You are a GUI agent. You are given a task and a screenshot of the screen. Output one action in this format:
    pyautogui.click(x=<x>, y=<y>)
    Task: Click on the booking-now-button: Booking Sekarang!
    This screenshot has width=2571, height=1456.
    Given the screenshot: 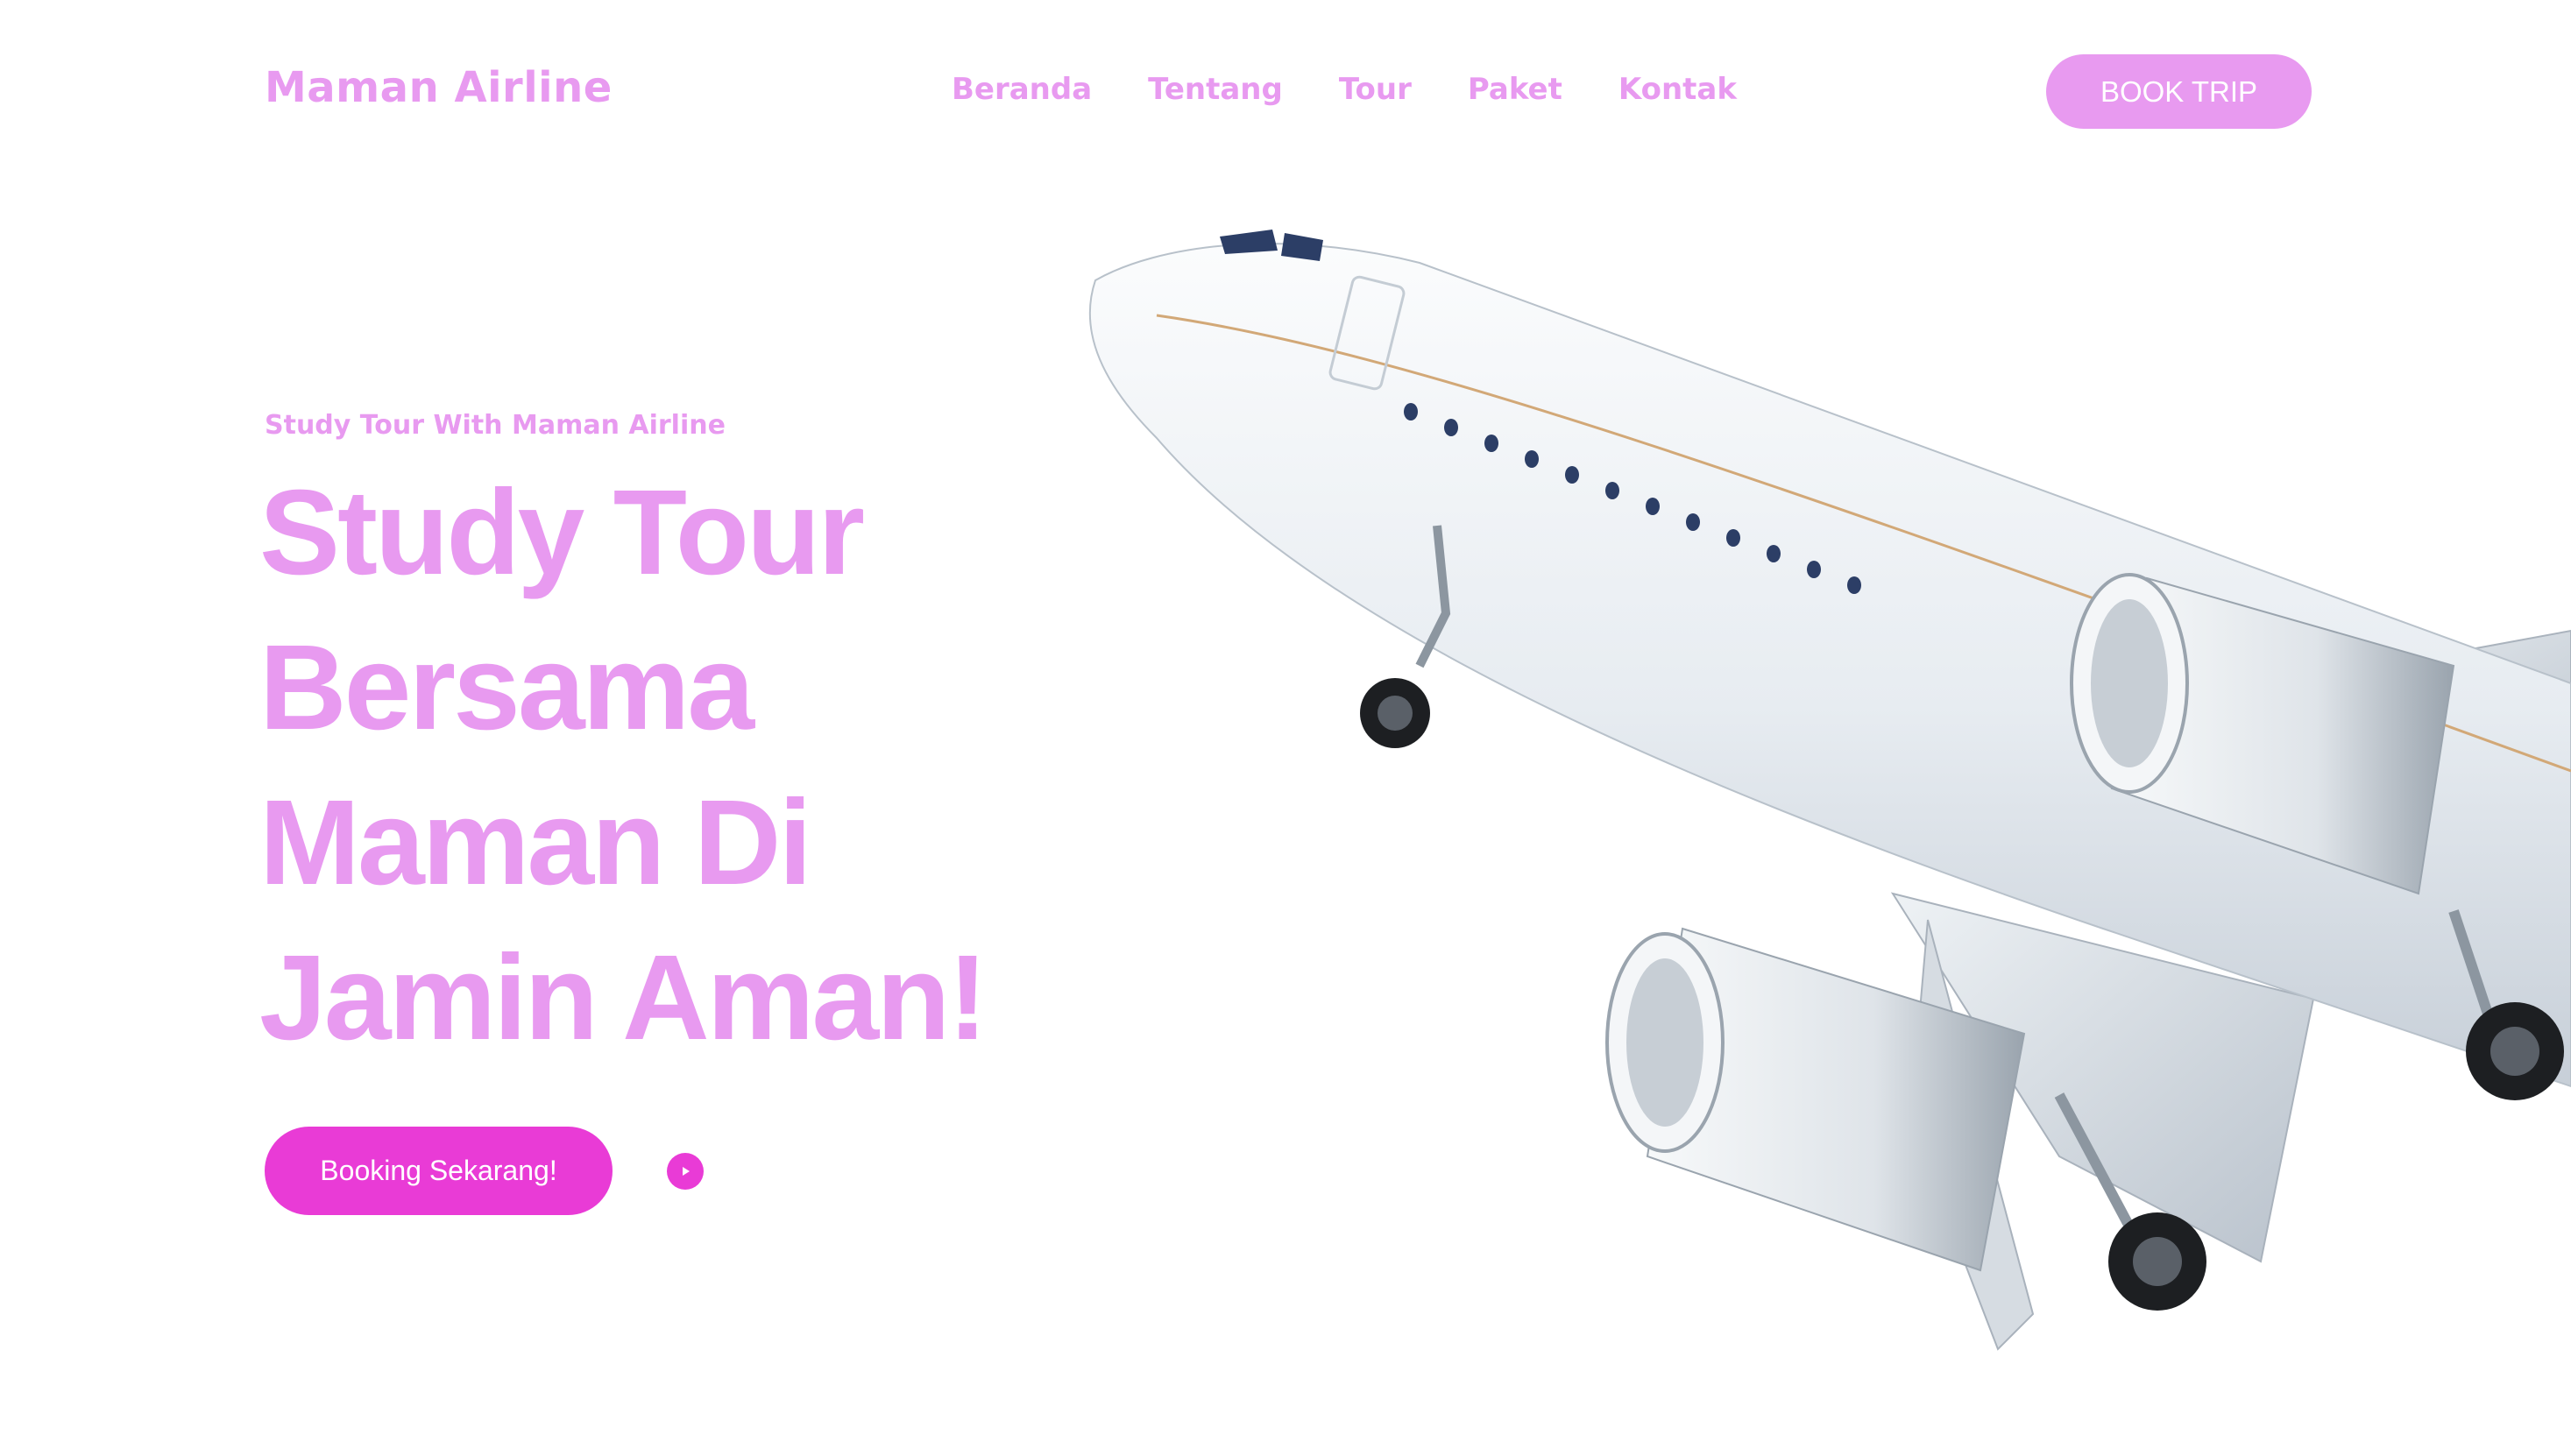 What is the action you would take?
    pyautogui.click(x=439, y=1171)
    